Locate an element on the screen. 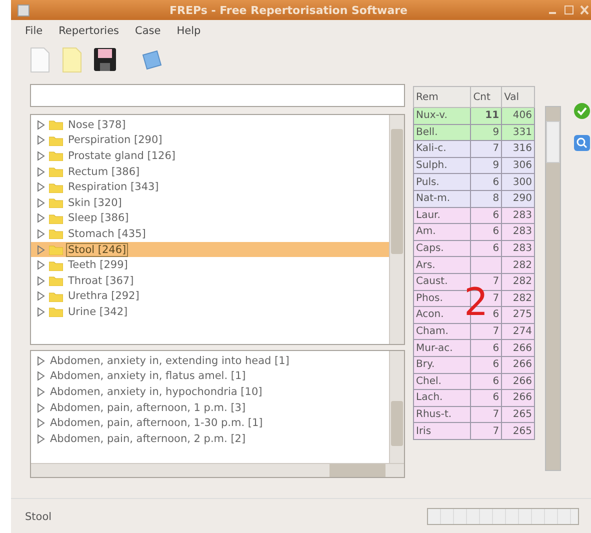  chapter-label: Urethra [292] is located at coordinates (103, 296).